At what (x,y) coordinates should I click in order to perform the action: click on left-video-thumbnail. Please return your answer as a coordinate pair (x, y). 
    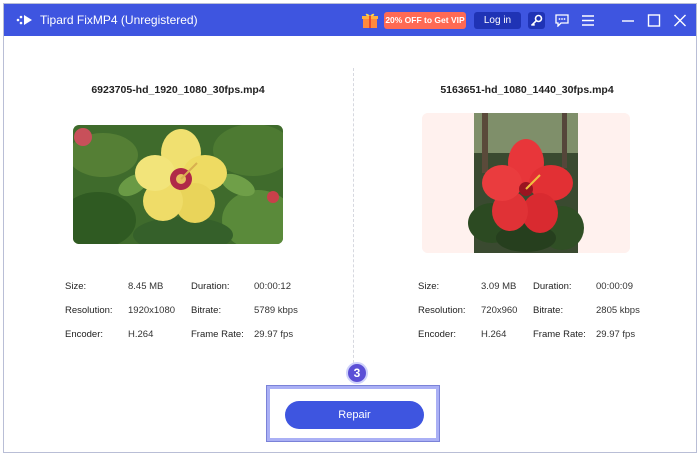
    Looking at the image, I should click on (178, 184).